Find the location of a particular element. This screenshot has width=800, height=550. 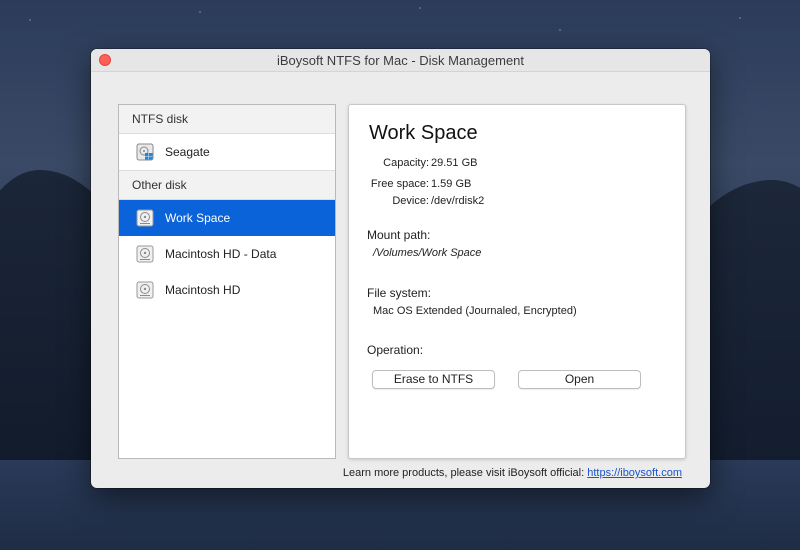

disk-name-heading: Work Space is located at coordinates (423, 133).